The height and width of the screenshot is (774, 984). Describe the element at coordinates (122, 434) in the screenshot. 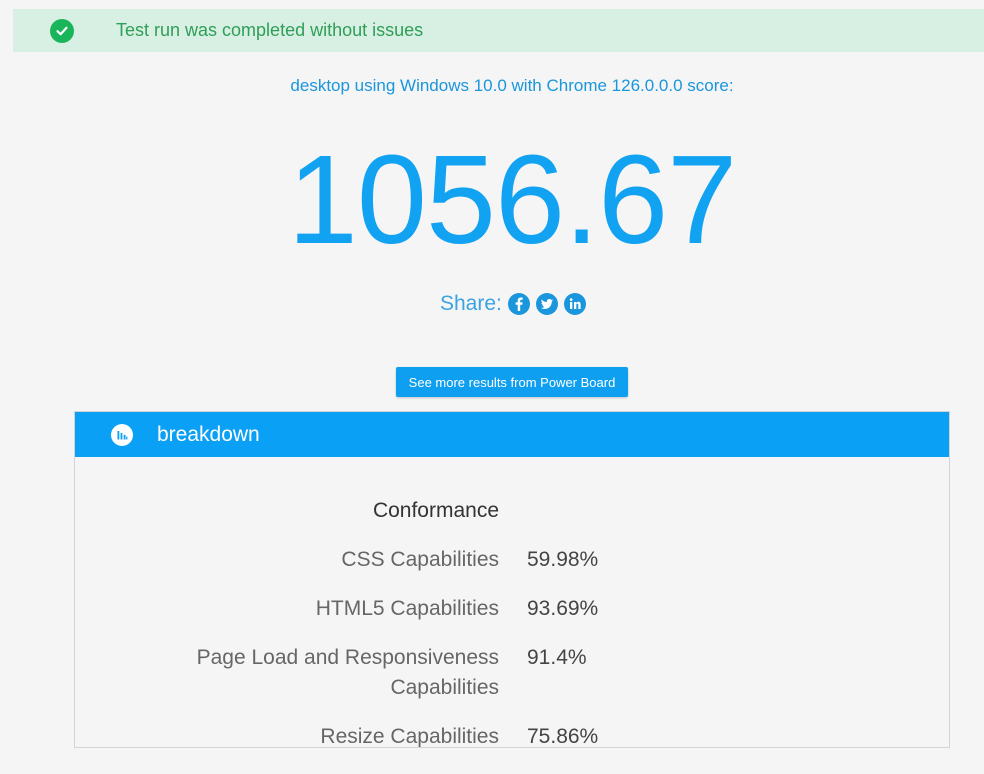

I see `bar-chart-icon` at that location.